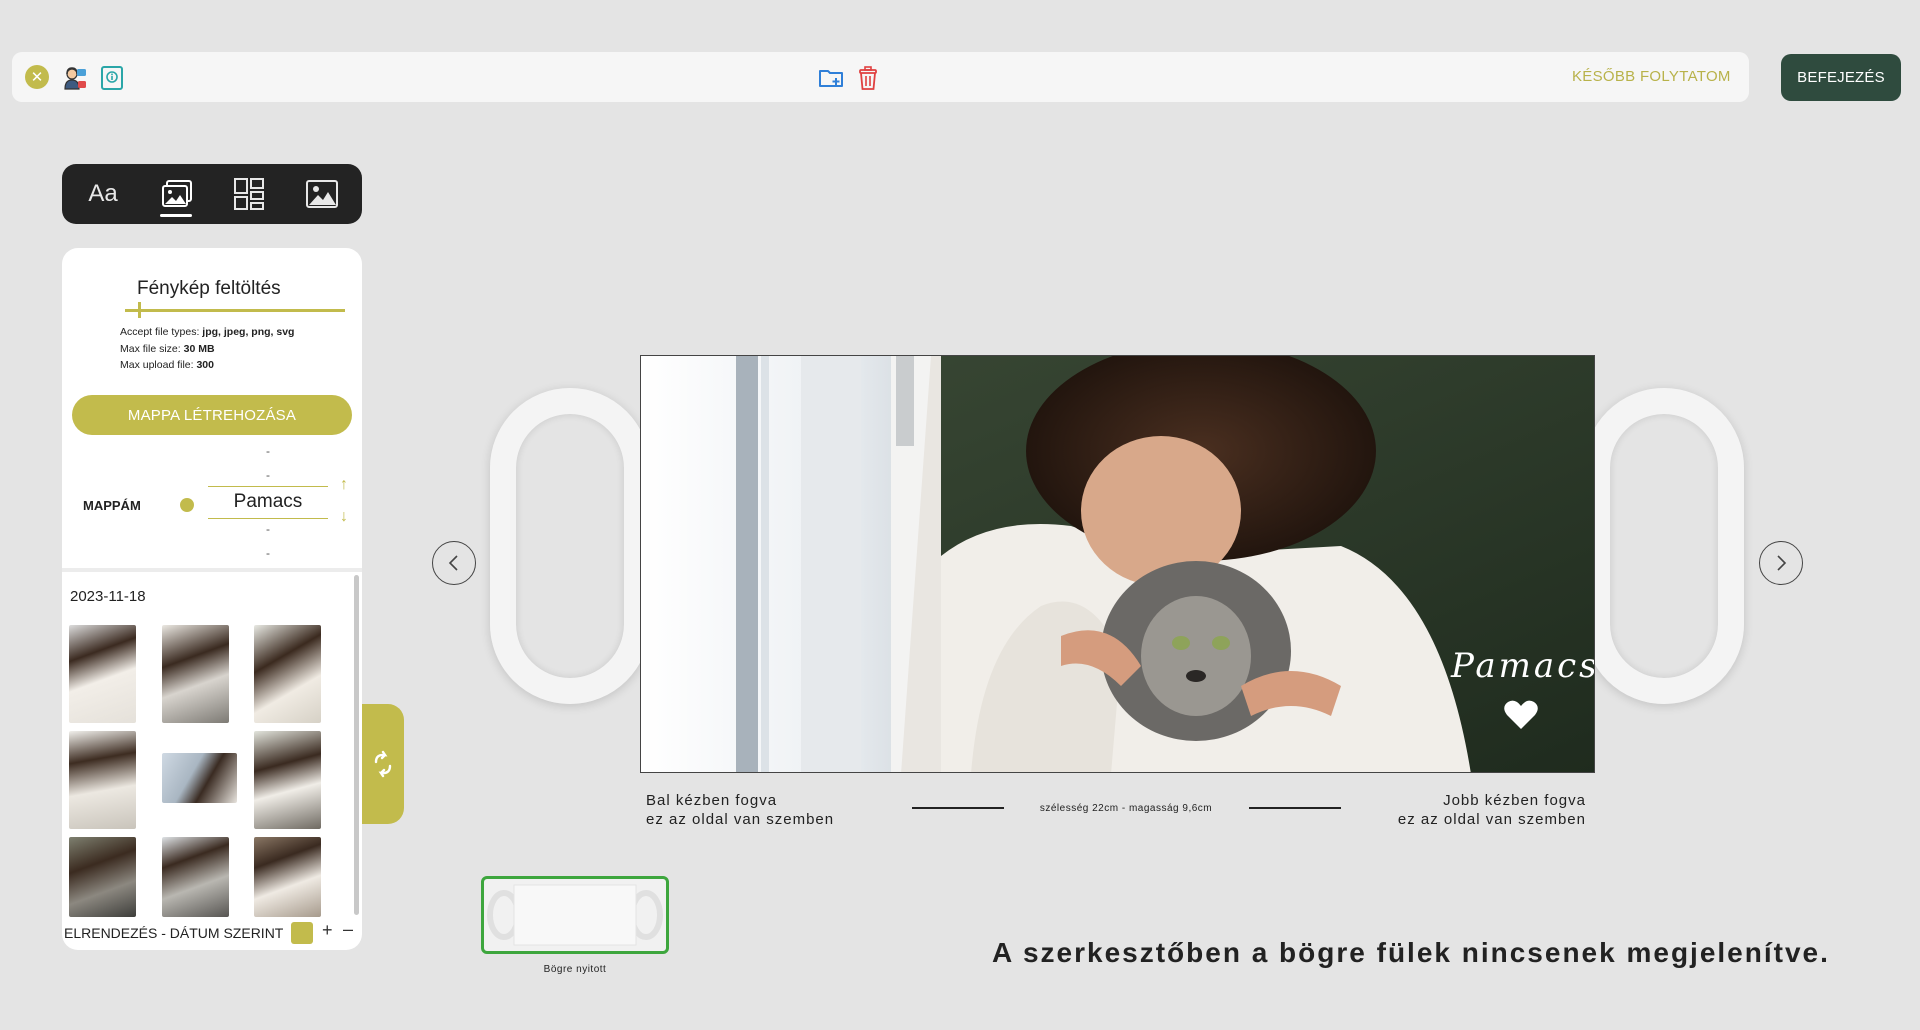  Describe the element at coordinates (205, 365) in the screenshot. I see `count-value: 300` at that location.